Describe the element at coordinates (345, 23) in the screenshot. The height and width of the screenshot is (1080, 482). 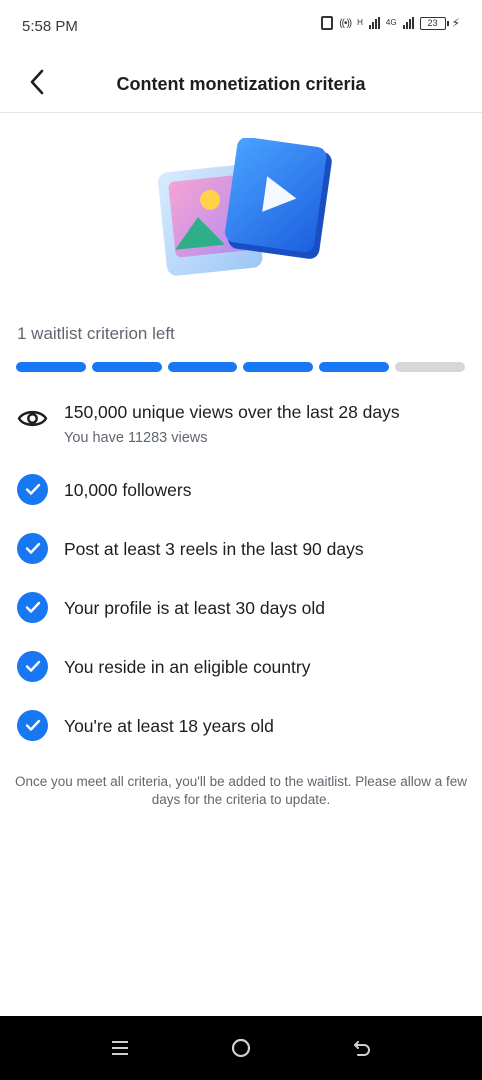
I see `hotspot-icon: ((•))` at that location.